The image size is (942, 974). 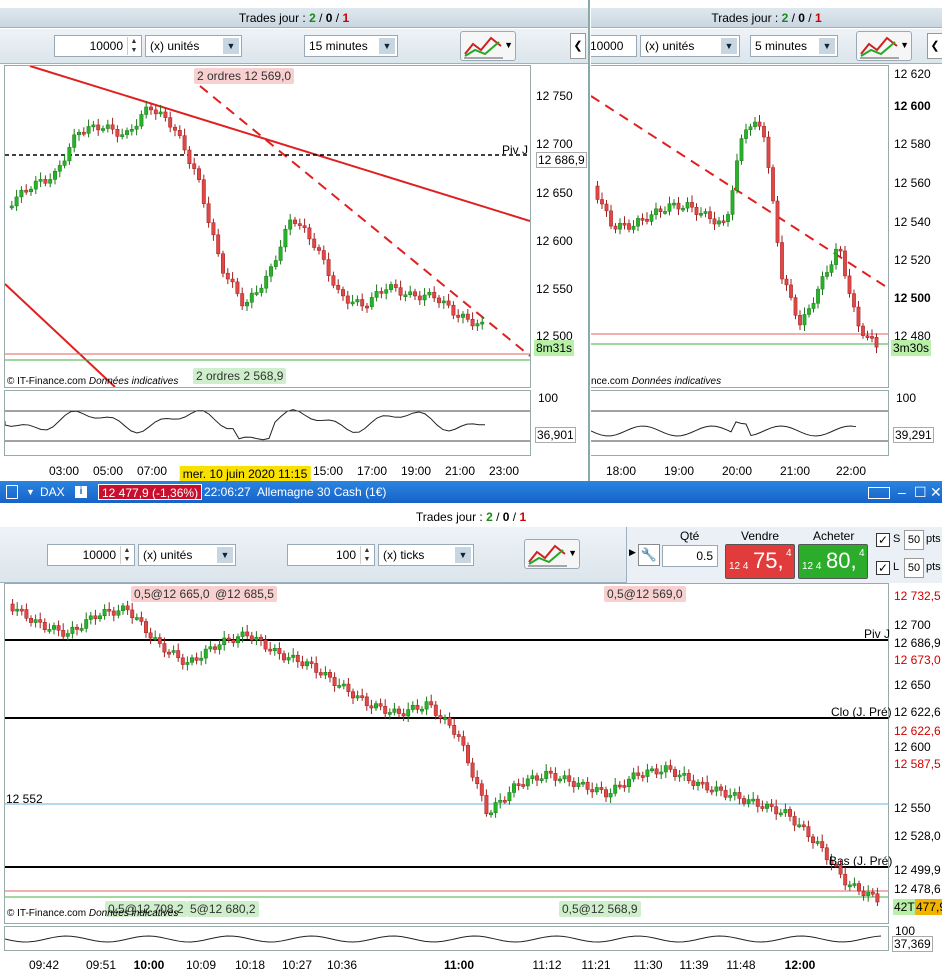 I want to click on quantity-stepper: 10000, so click(x=614, y=46).